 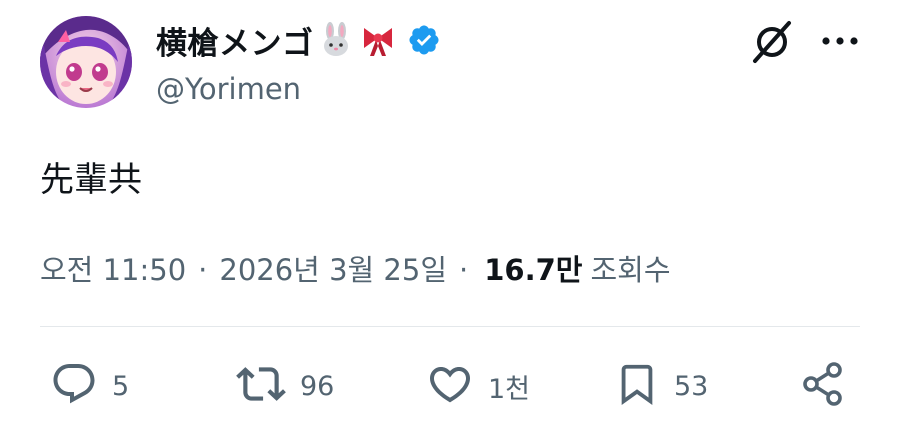 I want to click on display-name: 横槍メンゴ, so click(x=235, y=40).